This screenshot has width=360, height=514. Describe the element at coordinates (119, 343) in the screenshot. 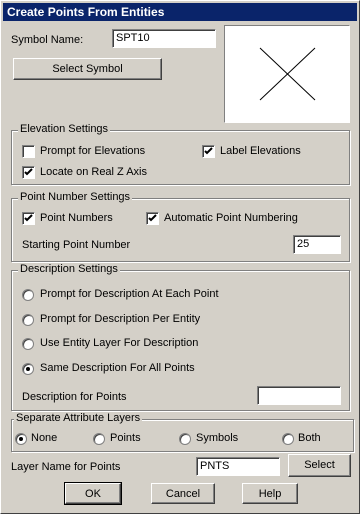

I see `desc-option-label-2: Use Entity Layer For Description` at that location.